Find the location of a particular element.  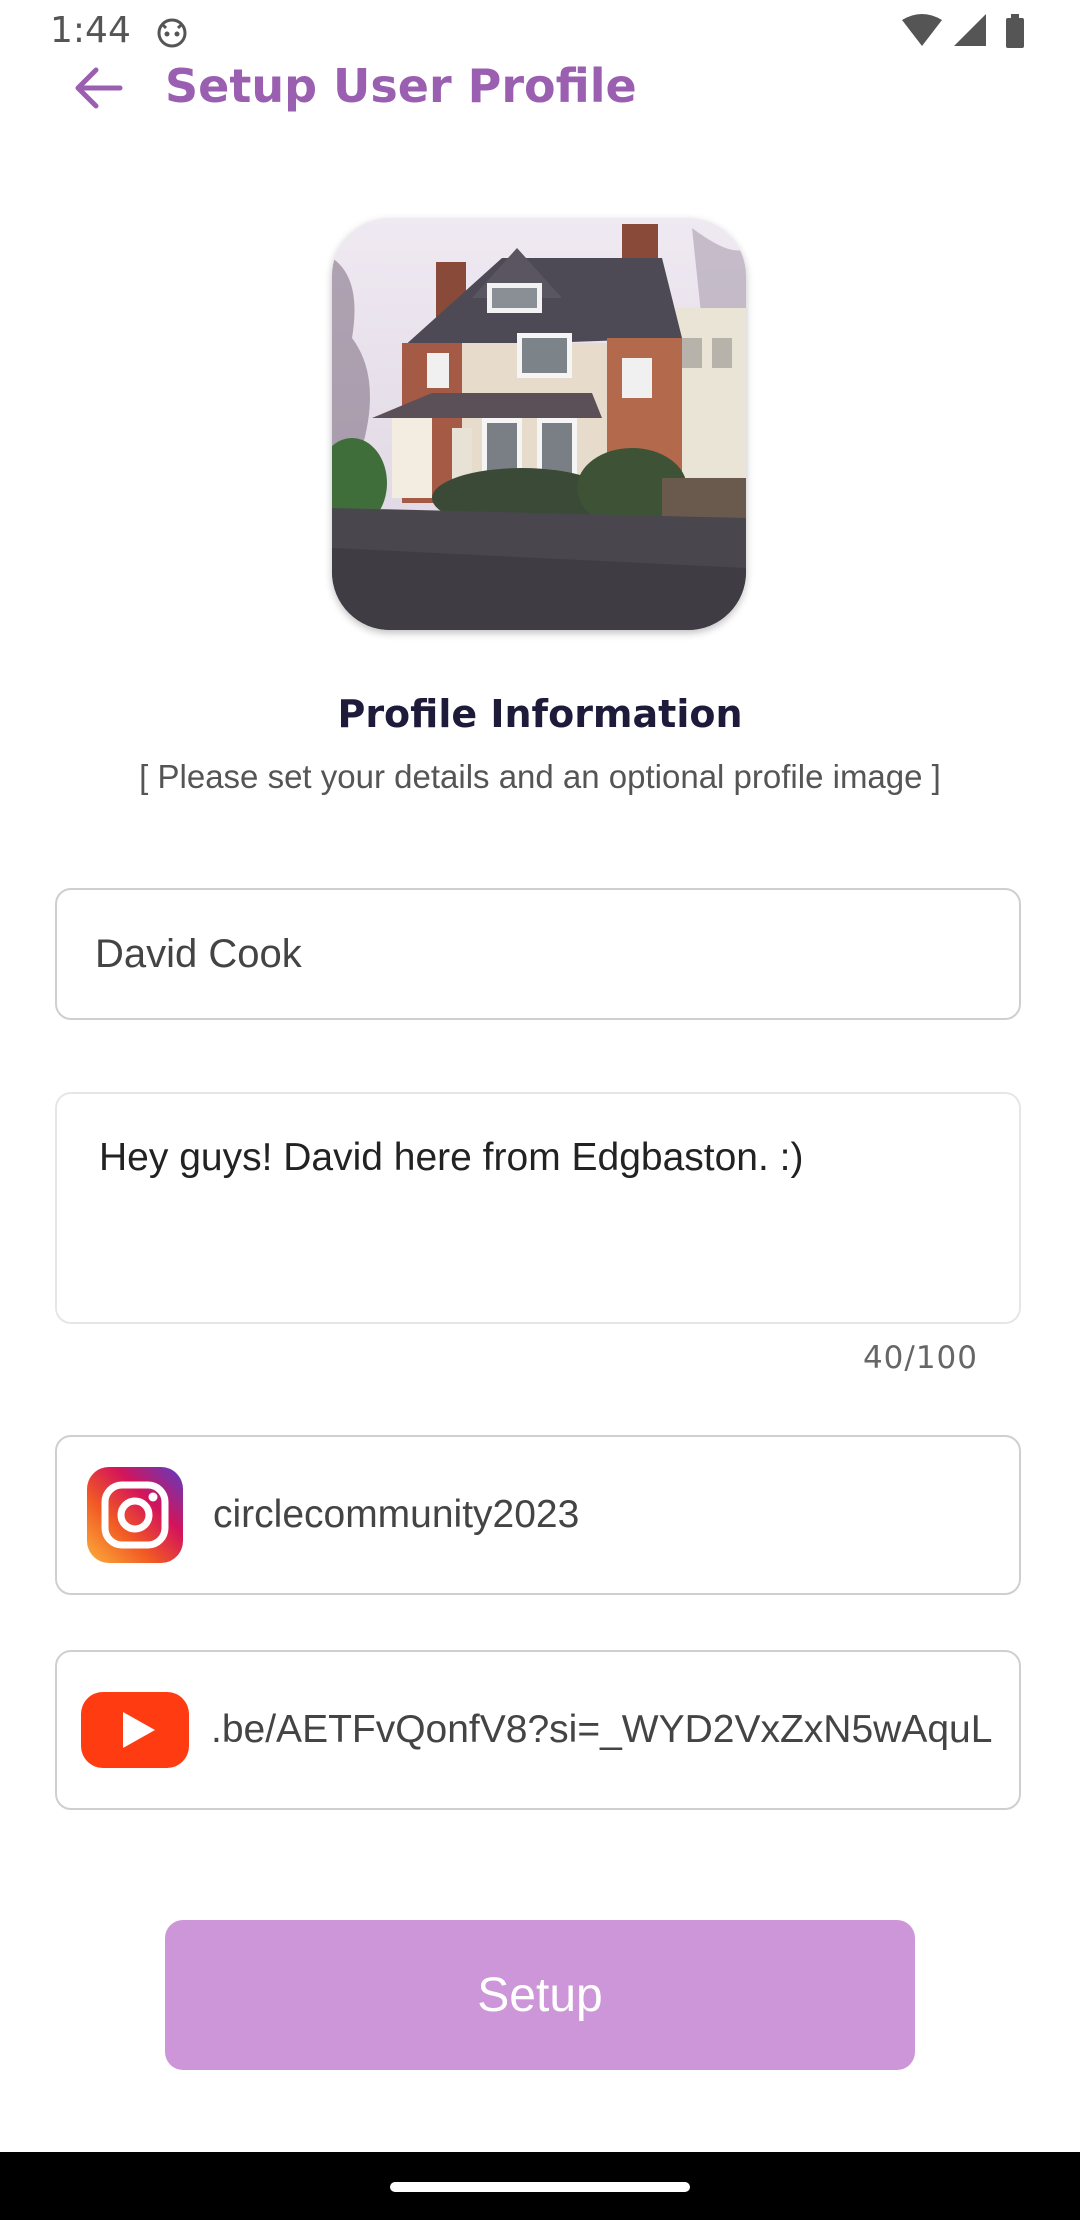

house-photo is located at coordinates (539, 424).